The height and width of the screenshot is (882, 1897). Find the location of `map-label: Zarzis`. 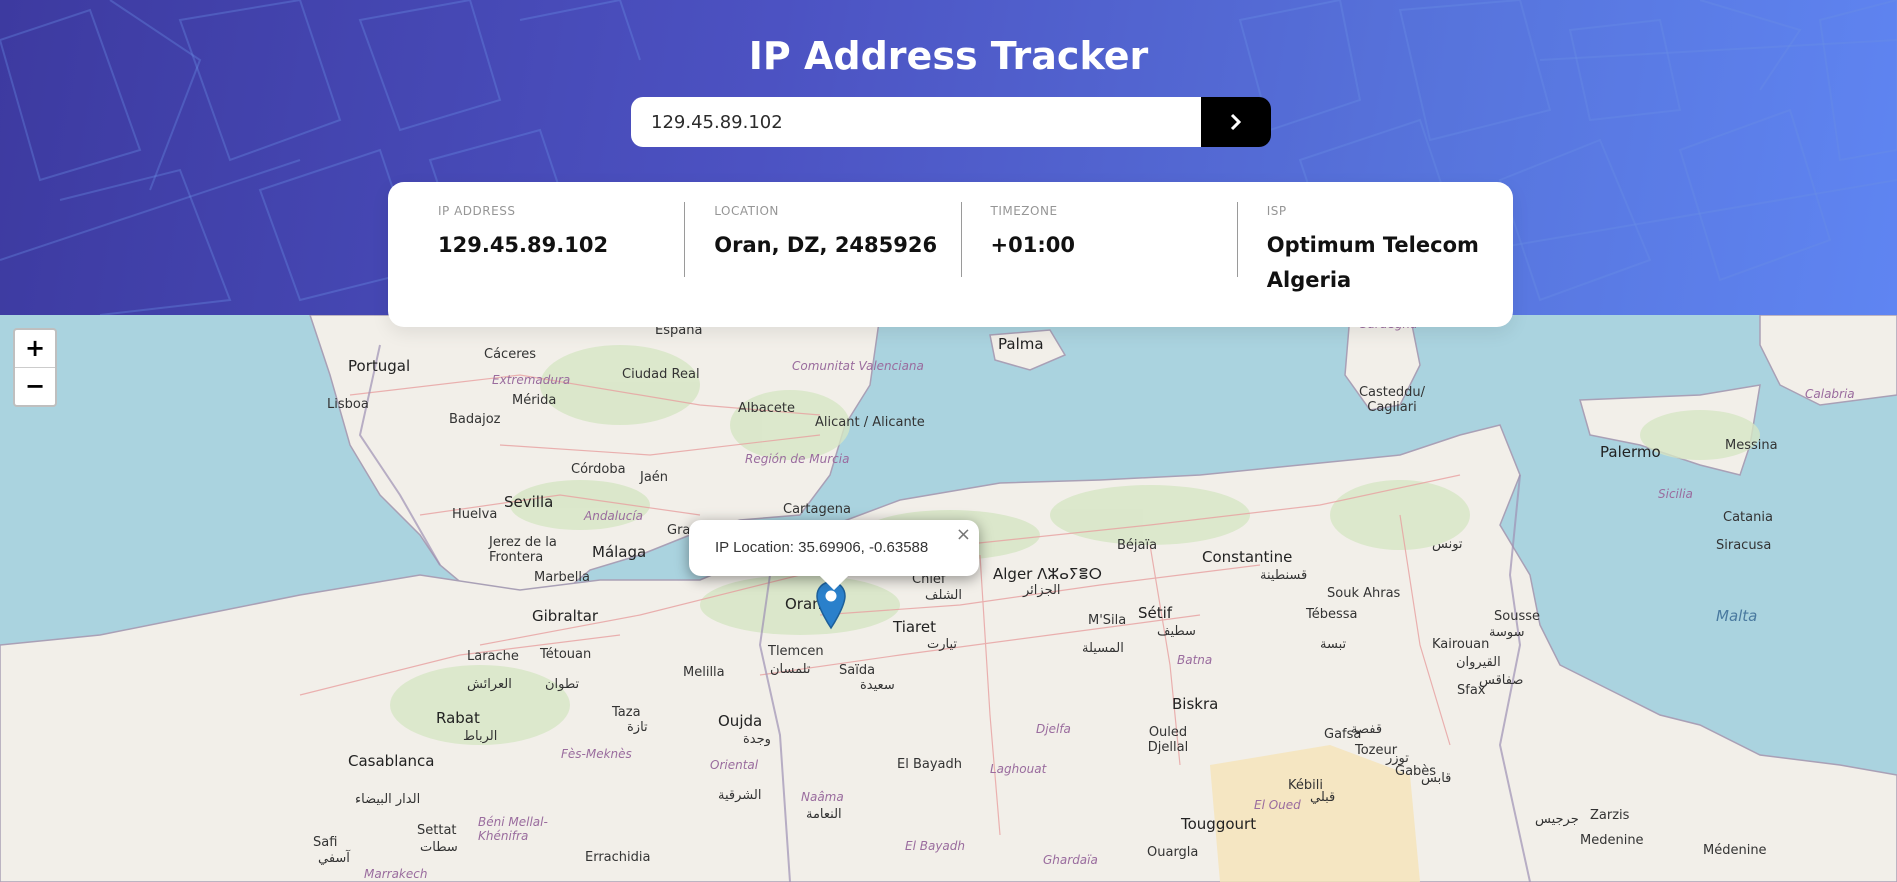

map-label: Zarzis is located at coordinates (1610, 815).